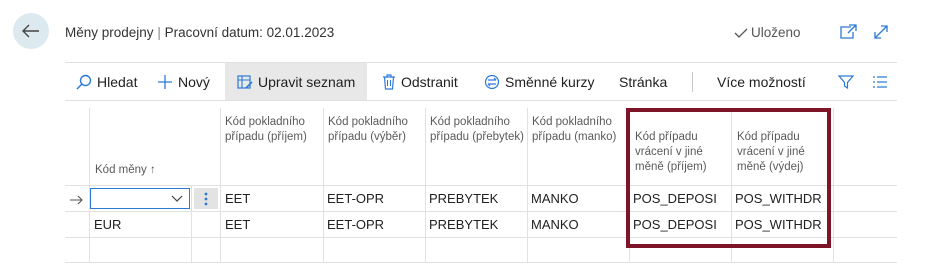 The width and height of the screenshot is (951, 266). I want to click on search-label: Hledat, so click(117, 81).